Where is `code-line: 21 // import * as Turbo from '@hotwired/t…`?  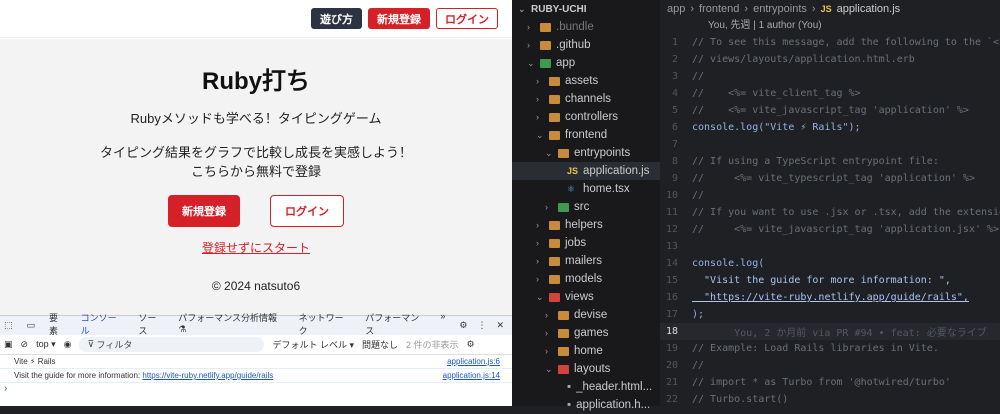 code-line: 21 // import * as Turbo from '@hotwired/t… is located at coordinates (830, 382).